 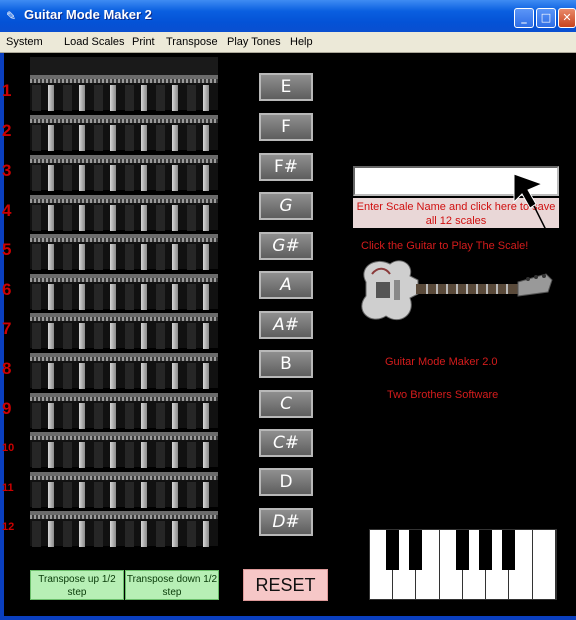 I want to click on reset-button: RESET, so click(x=285, y=585).